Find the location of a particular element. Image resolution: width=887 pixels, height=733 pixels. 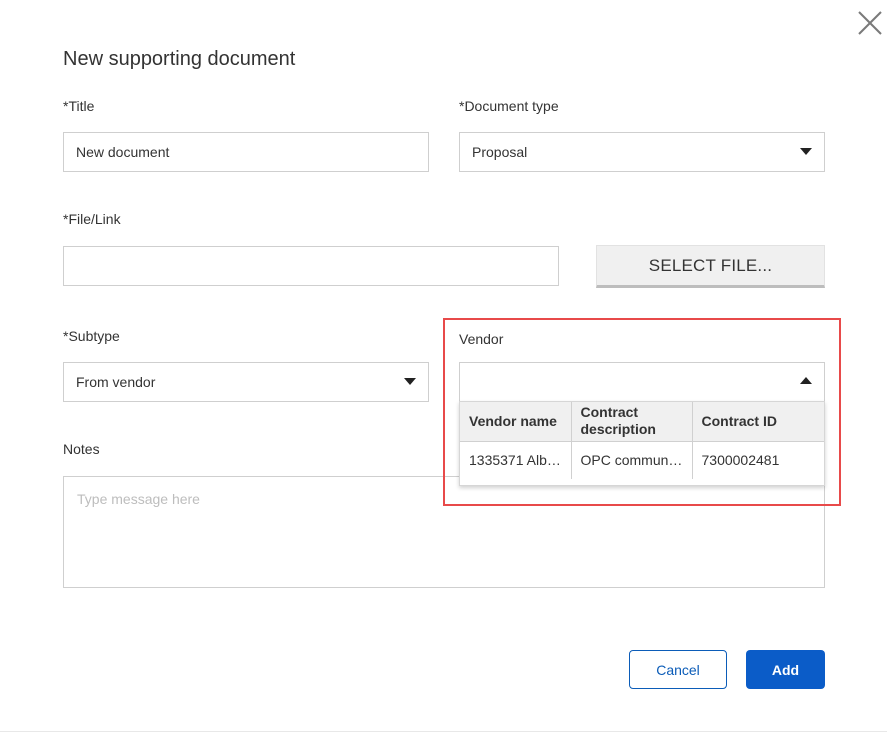

title-input is located at coordinates (246, 152).